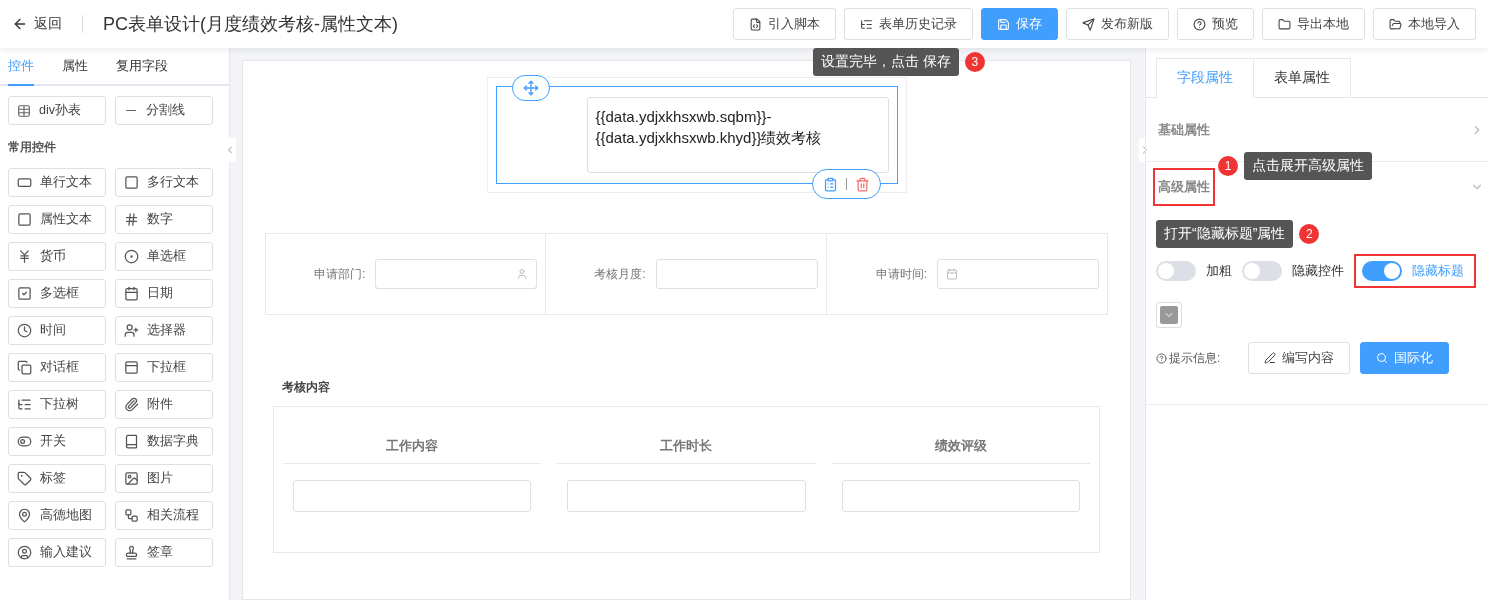  What do you see at coordinates (24, 367) in the screenshot?
I see `window-icon` at bounding box center [24, 367].